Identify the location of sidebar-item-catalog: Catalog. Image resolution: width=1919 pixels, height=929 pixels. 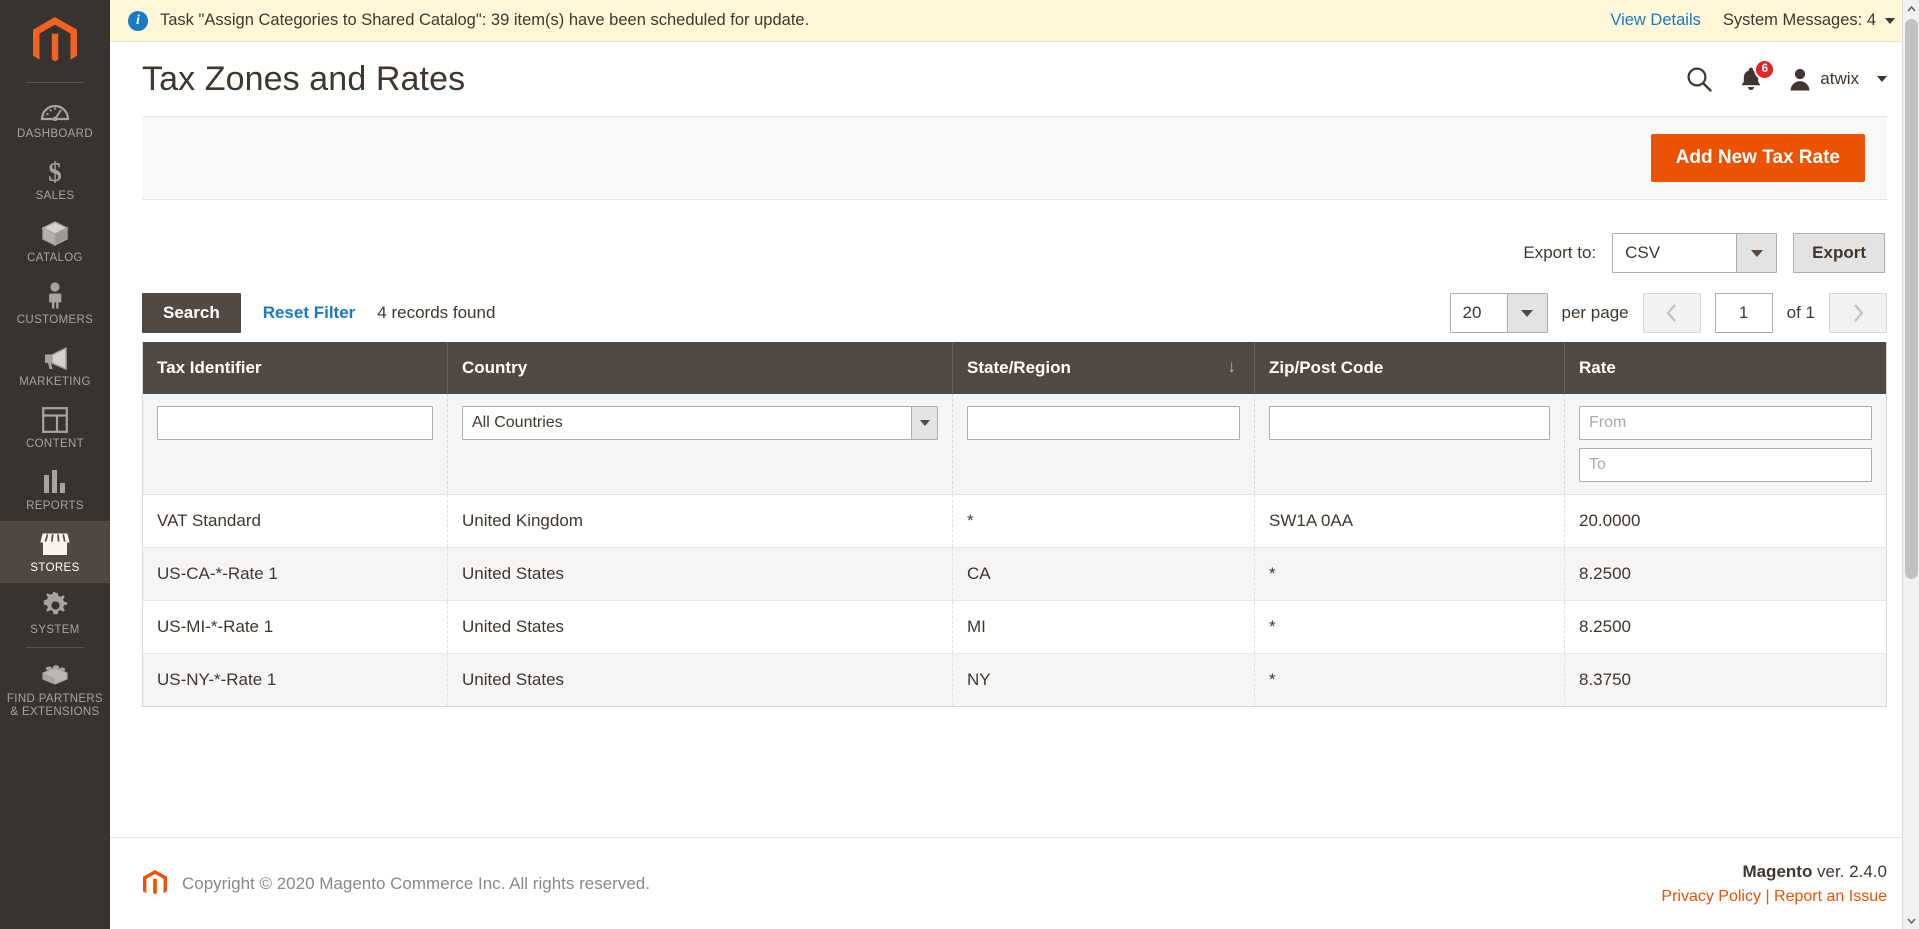
(55, 242).